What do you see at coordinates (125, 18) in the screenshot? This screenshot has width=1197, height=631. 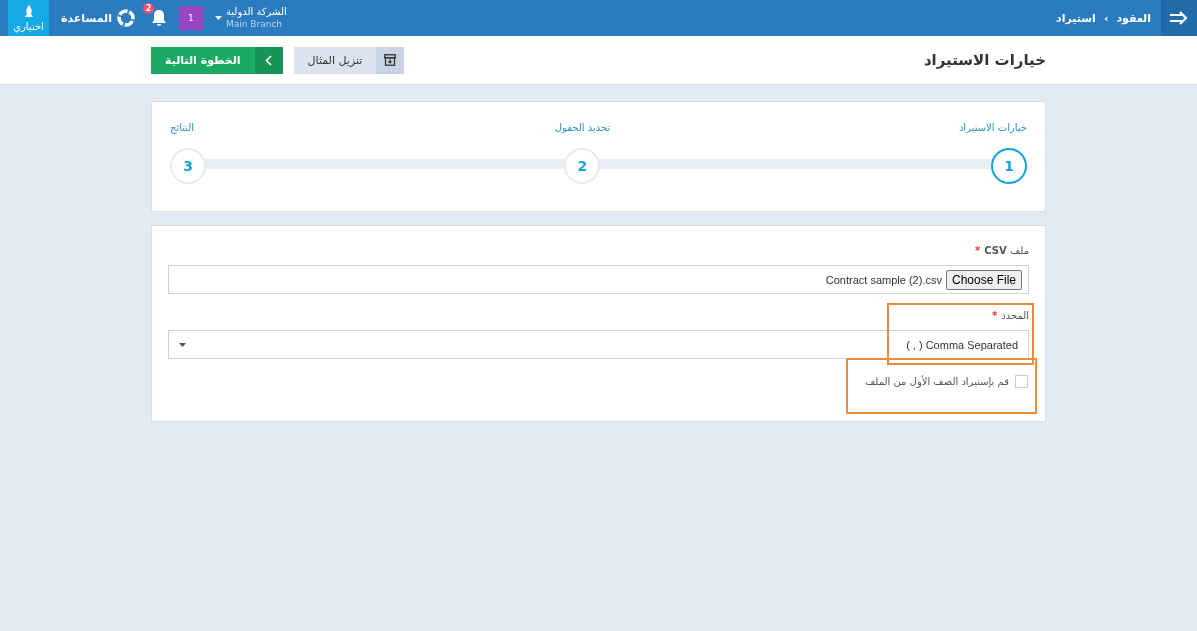 I see `lifebuoy-icon` at bounding box center [125, 18].